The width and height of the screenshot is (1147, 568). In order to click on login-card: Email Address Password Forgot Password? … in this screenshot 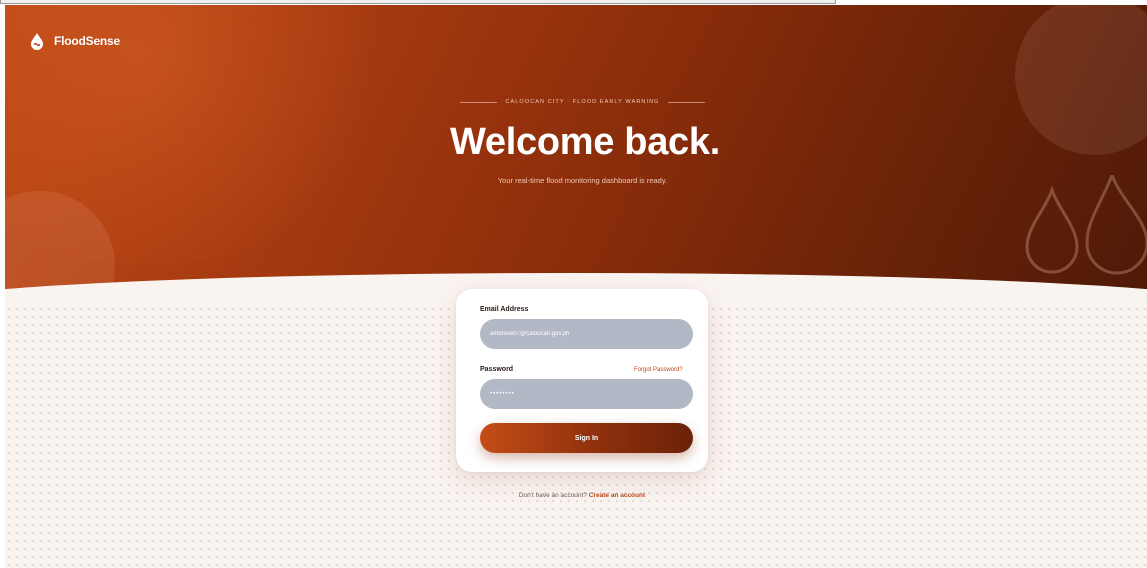, I will do `click(582, 380)`.